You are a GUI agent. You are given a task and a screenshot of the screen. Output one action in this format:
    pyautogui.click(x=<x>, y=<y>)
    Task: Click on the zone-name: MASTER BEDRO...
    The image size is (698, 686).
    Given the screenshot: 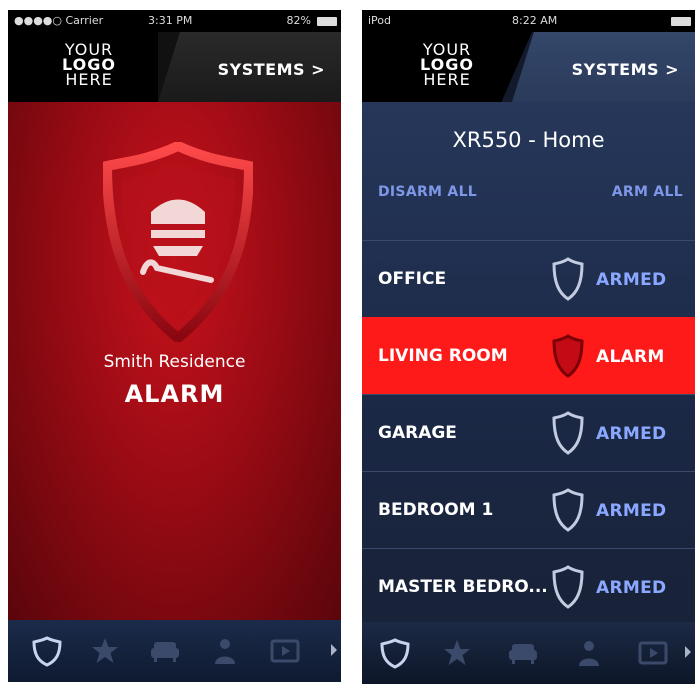 What is the action you would take?
    pyautogui.click(x=463, y=587)
    